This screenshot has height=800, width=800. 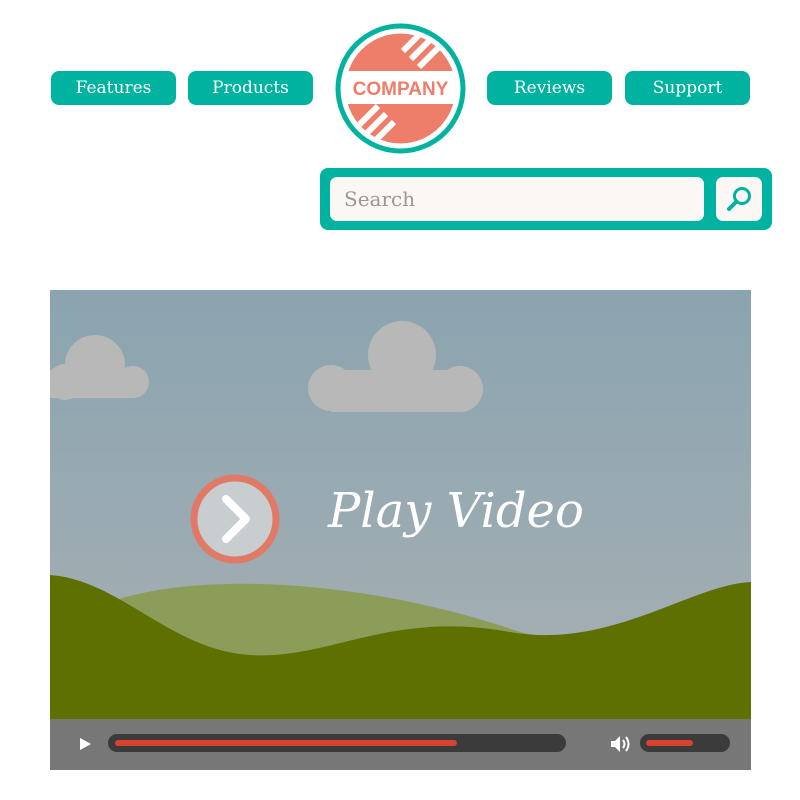 I want to click on play-button, so click(x=85, y=744).